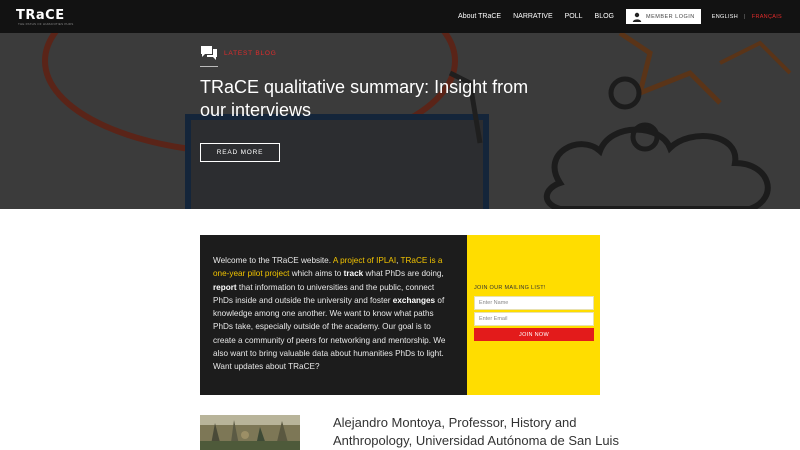 This screenshot has height=450, width=800. I want to click on welcome-bold-track: track, so click(353, 274).